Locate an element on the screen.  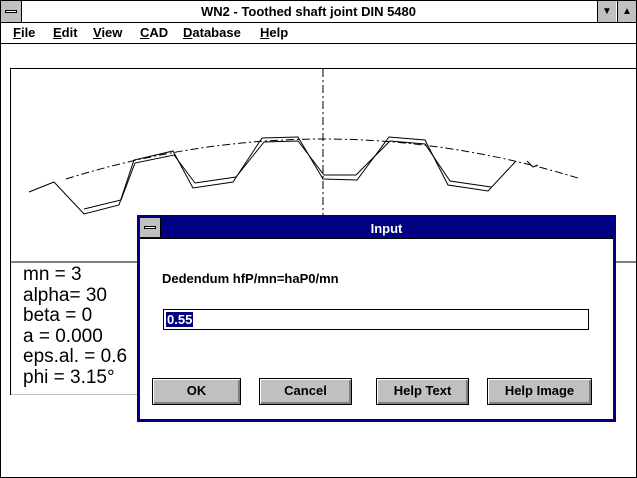
maximize-button: ▲ is located at coordinates (626, 11).